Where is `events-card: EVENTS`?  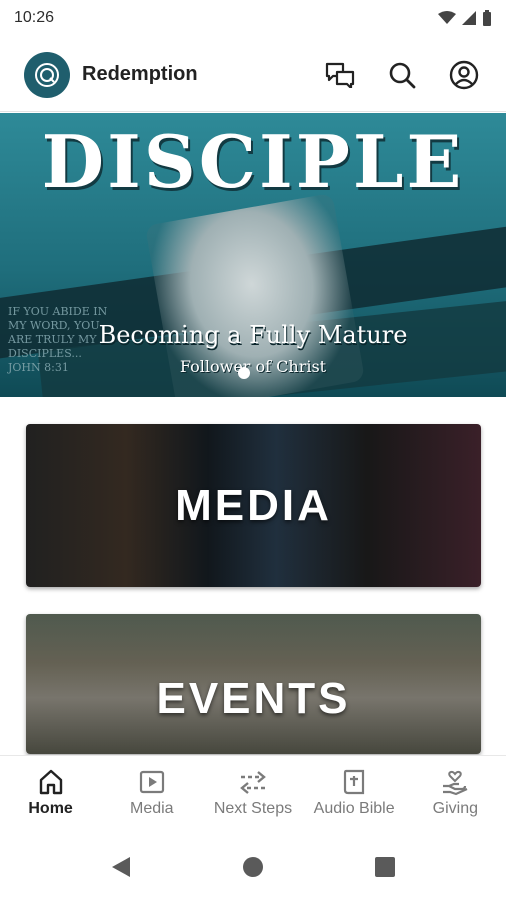
events-card: EVENTS is located at coordinates (253, 684).